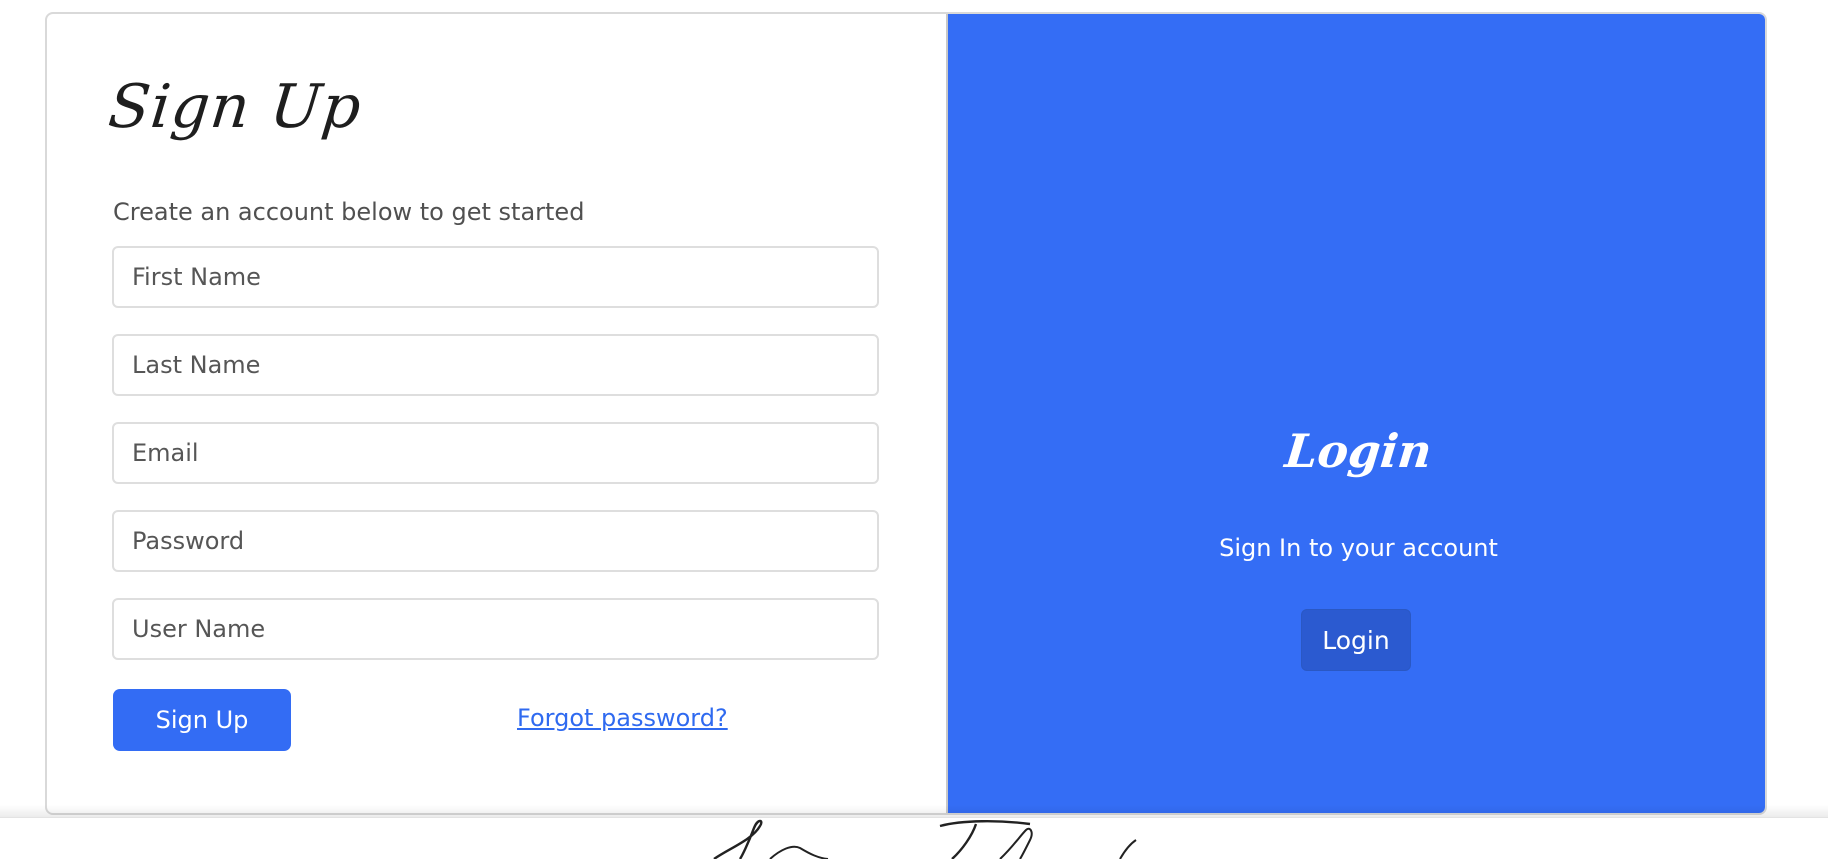 Image resolution: width=1828 pixels, height=859 pixels. I want to click on username-input, so click(495, 629).